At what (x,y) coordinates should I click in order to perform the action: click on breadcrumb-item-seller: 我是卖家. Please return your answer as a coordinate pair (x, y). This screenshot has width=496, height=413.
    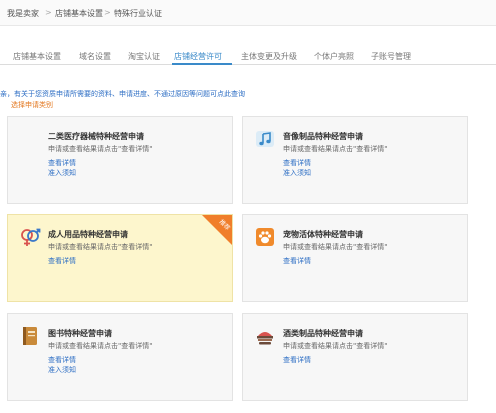
    Looking at the image, I should click on (23, 13).